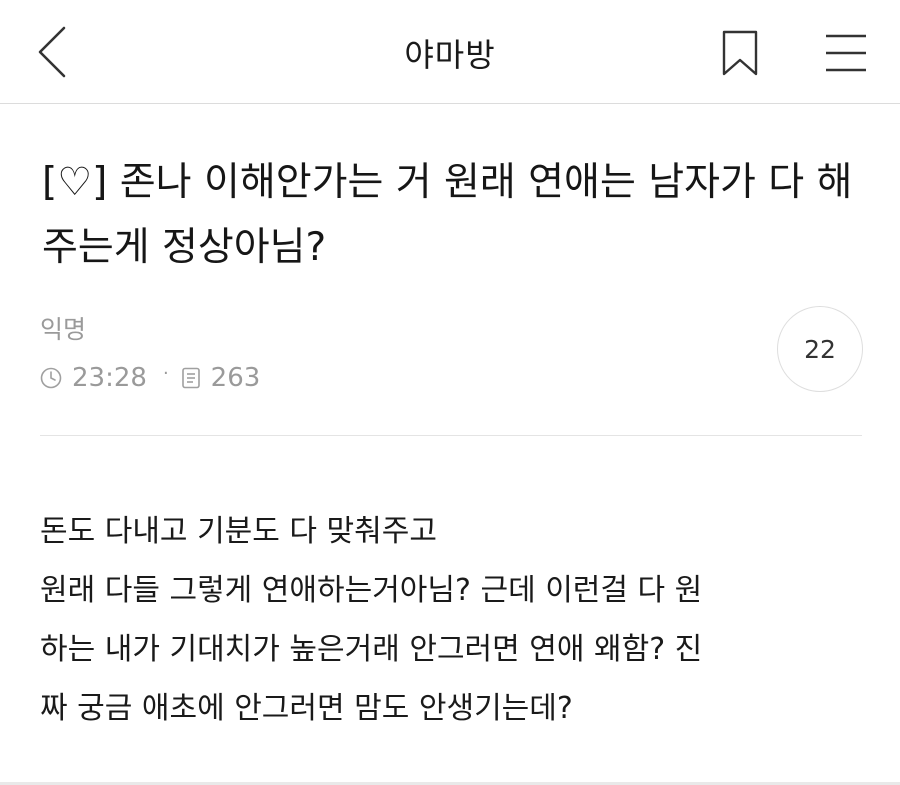  Describe the element at coordinates (447, 215) in the screenshot. I see `post-title: [♡] 존나 이해안가는 거 원래 연애는 남자가 다 해주는게 정상아님?` at that location.